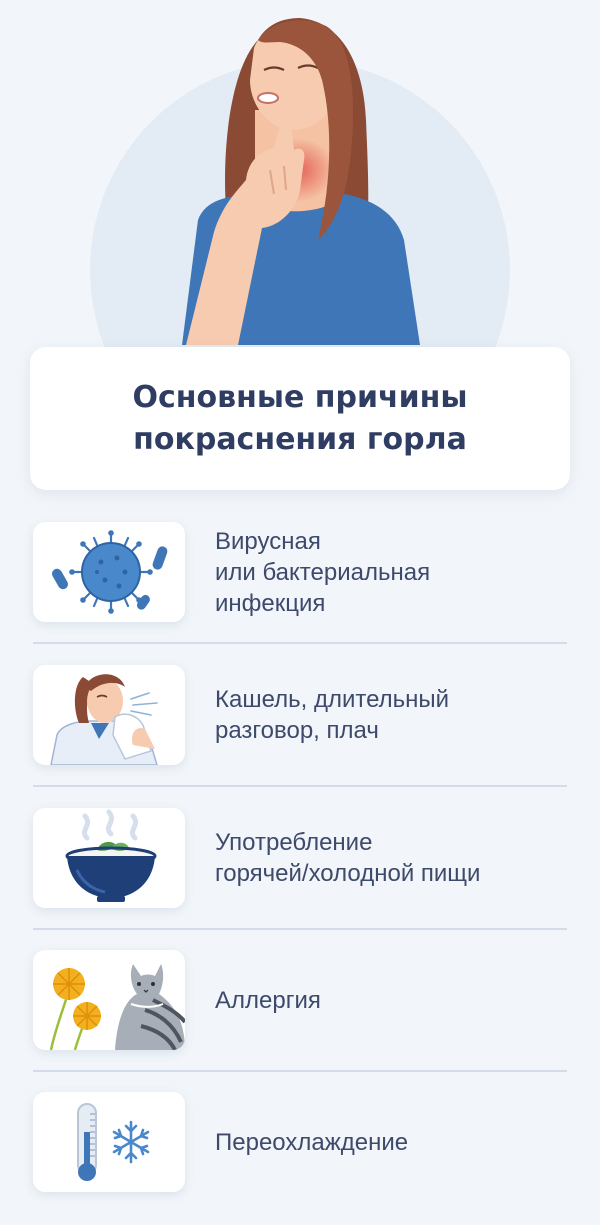 Image resolution: width=600 pixels, height=1225 pixels. I want to click on hot-food-bowl-icon, so click(111, 855).